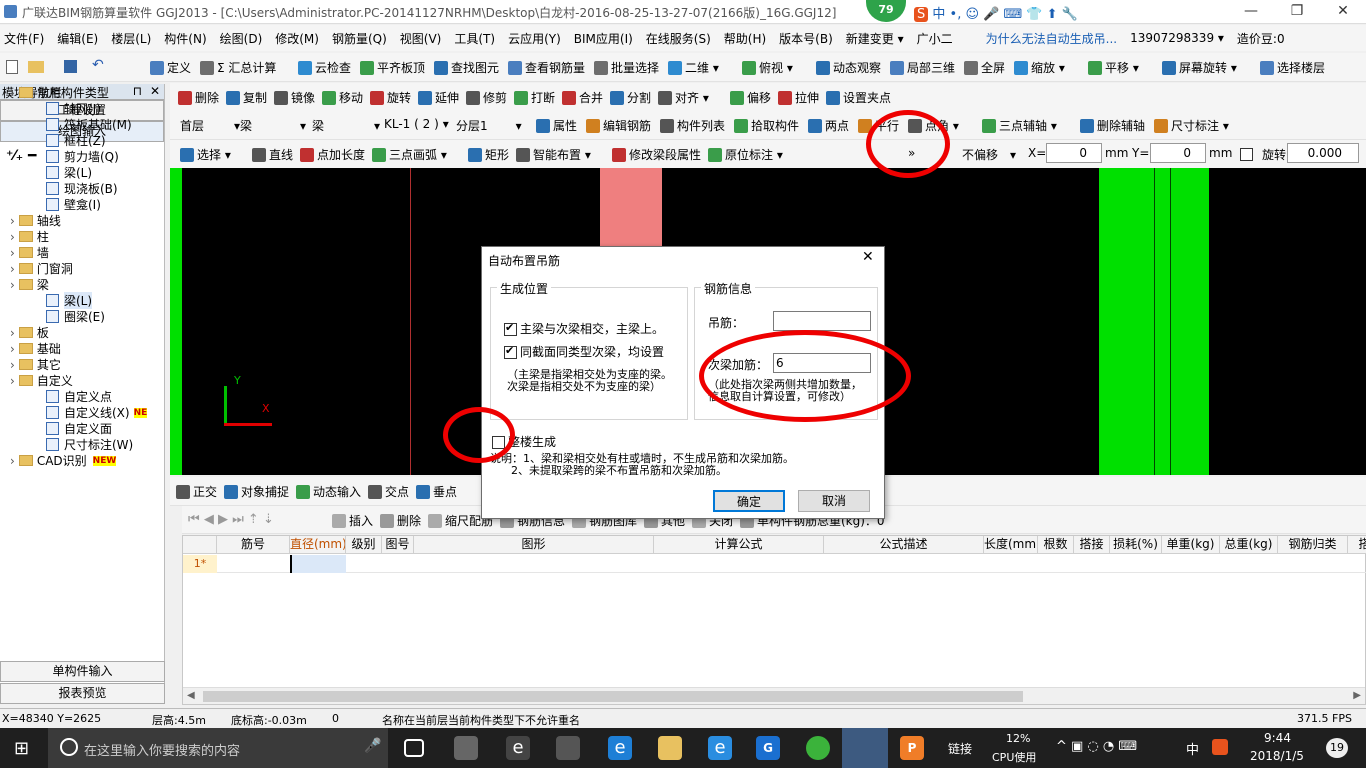 The image size is (1366, 768). I want to click on snap-tool-0: 正交, so click(196, 491).